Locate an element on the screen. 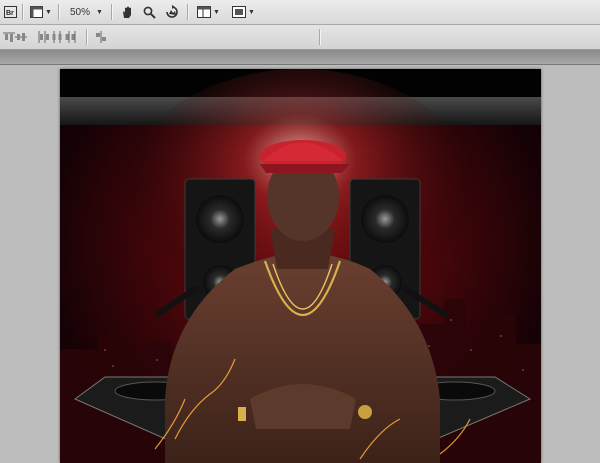  rotate-view-icon is located at coordinates (172, 12).